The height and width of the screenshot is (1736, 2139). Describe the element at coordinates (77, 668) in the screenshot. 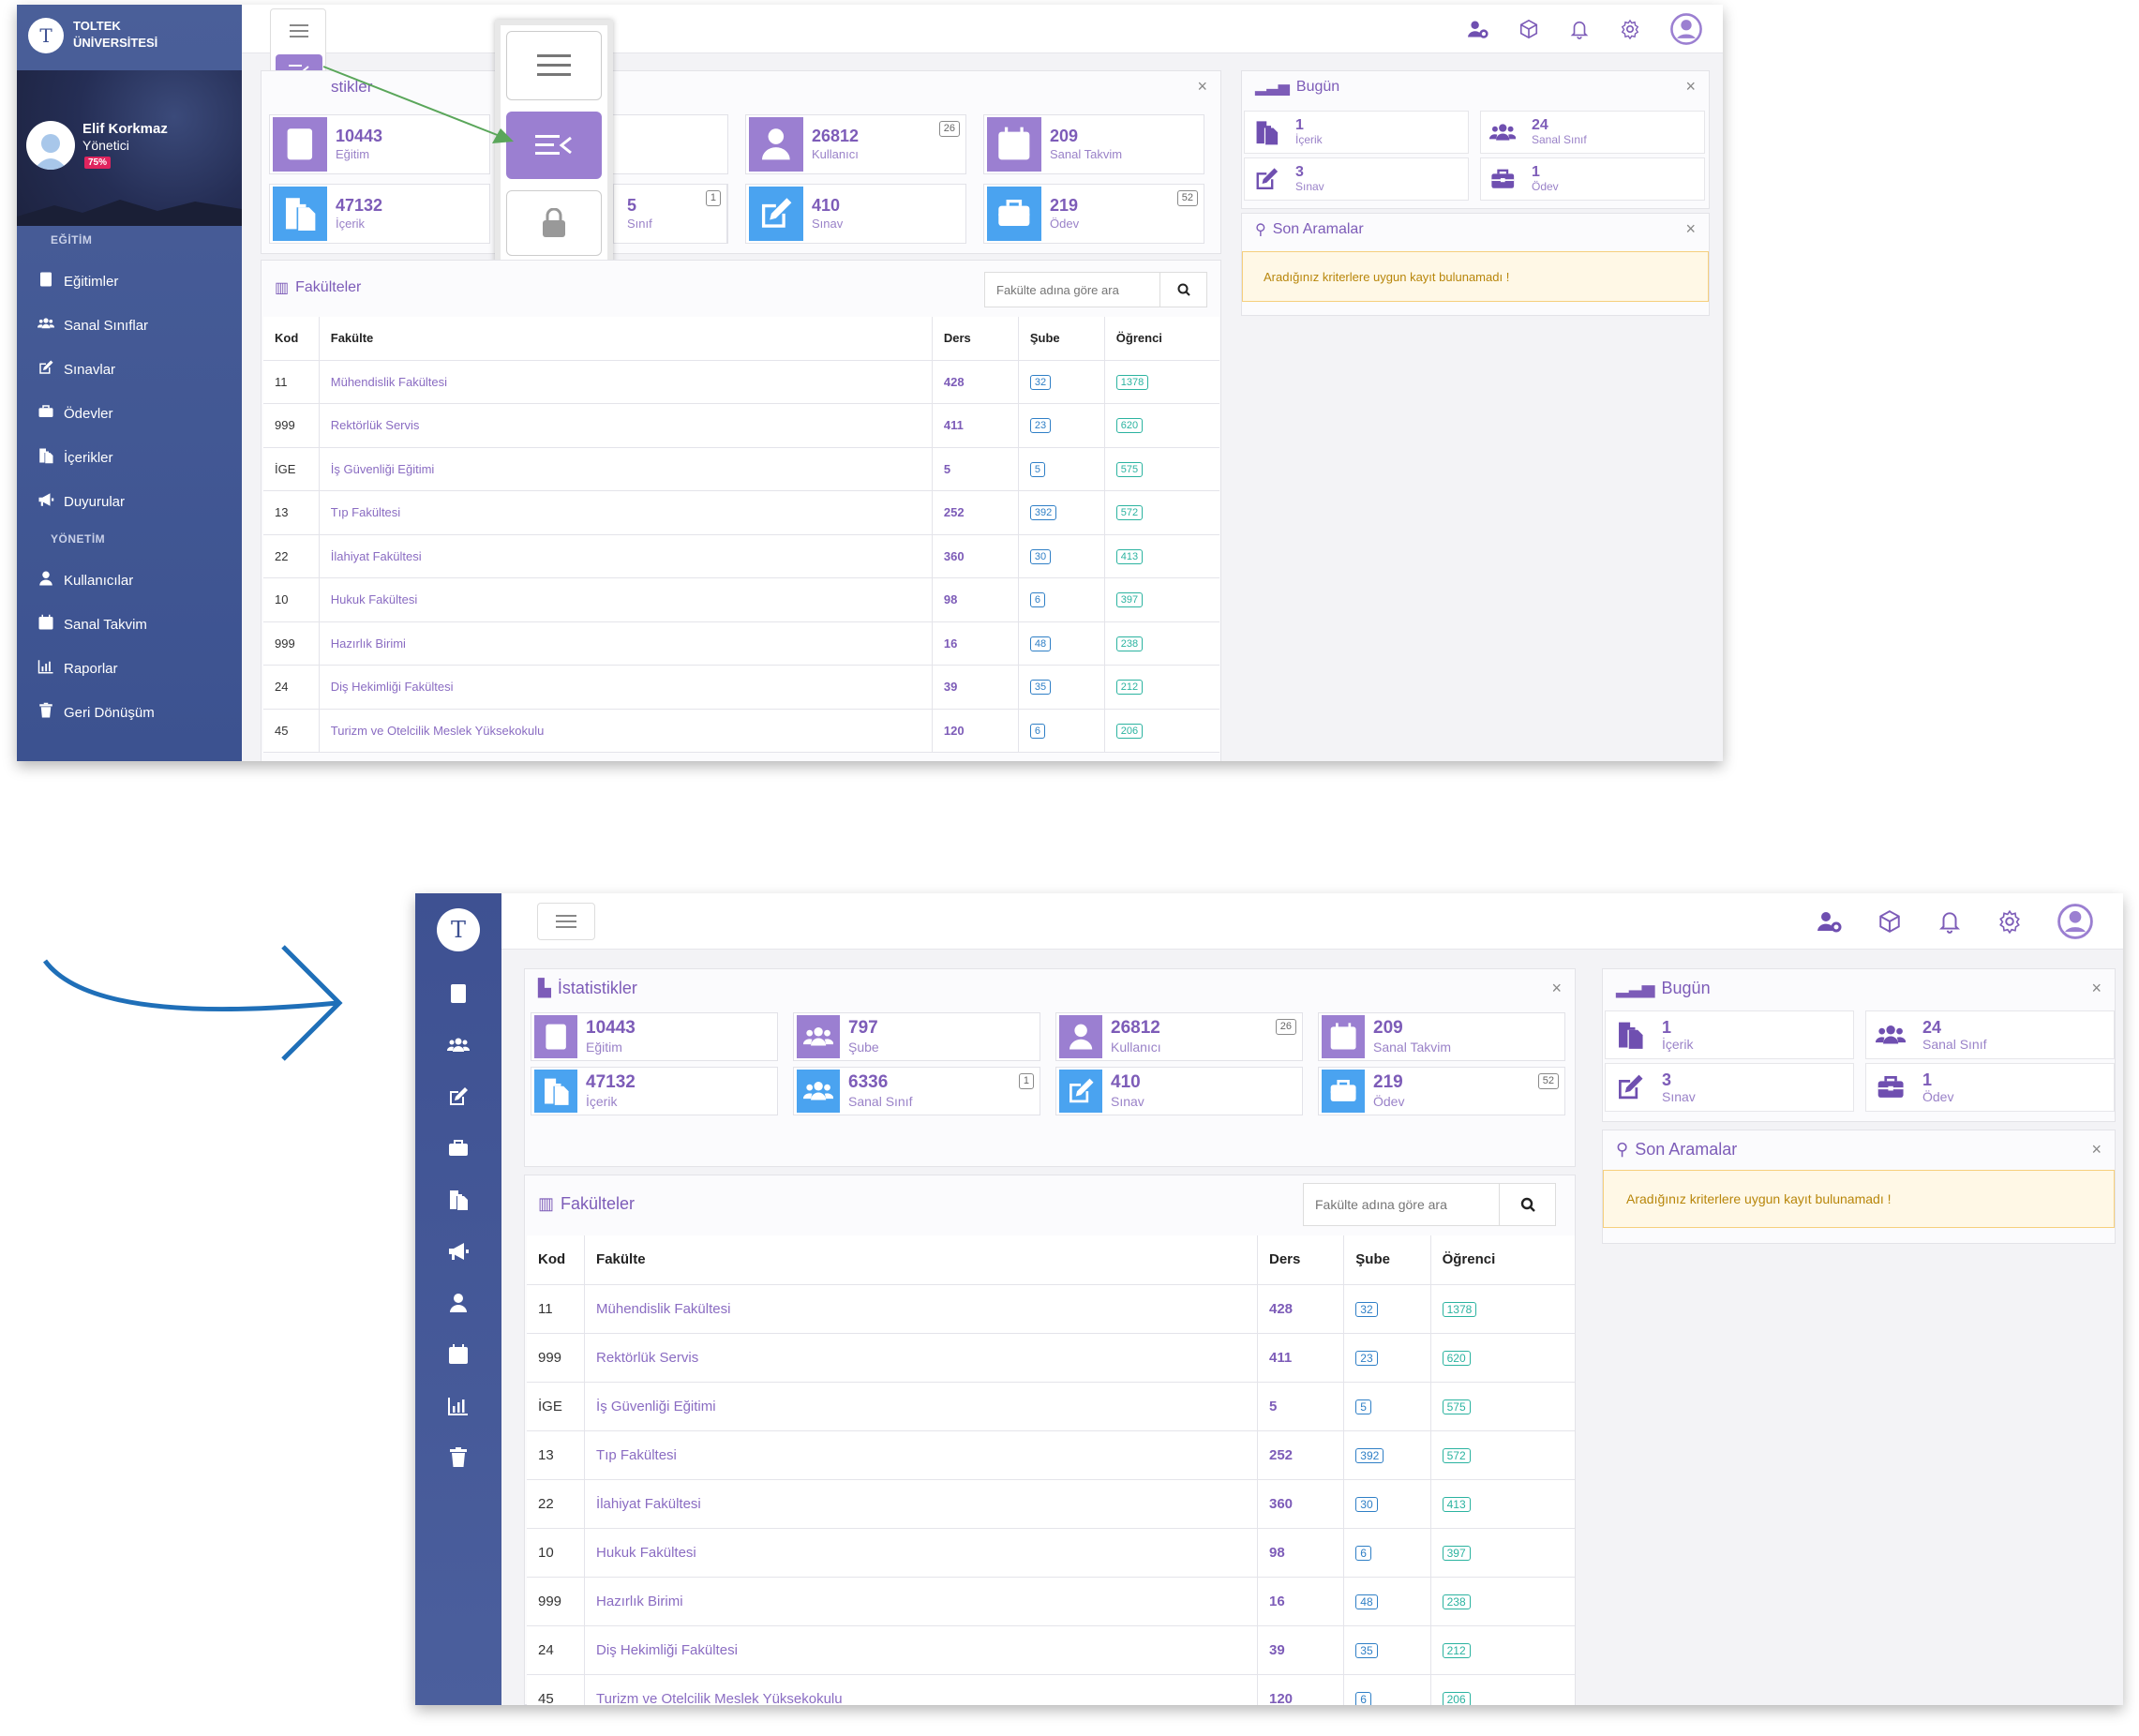

I see `sidebar-item-9: Raporlar` at that location.